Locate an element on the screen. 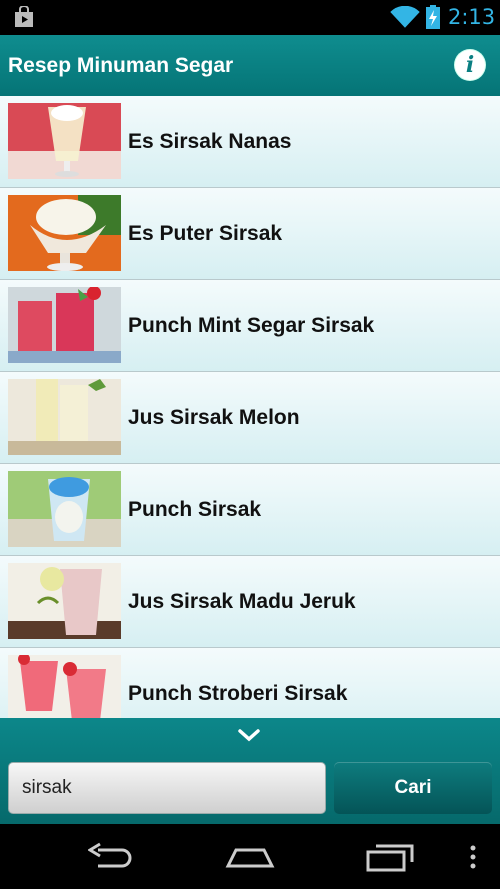 The image size is (500, 889). list-item: Punch Mint Segar Sirsak is located at coordinates (250, 326).